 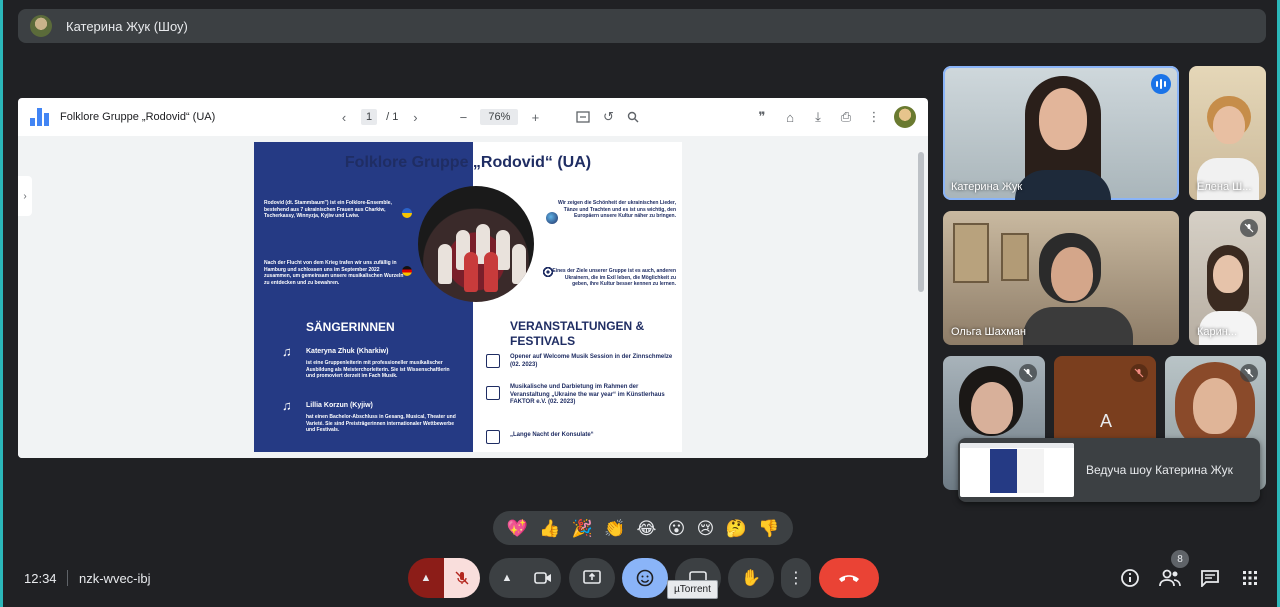 What do you see at coordinates (692, 589) in the screenshot?
I see `taskbar-tooltip: µTorrent` at bounding box center [692, 589].